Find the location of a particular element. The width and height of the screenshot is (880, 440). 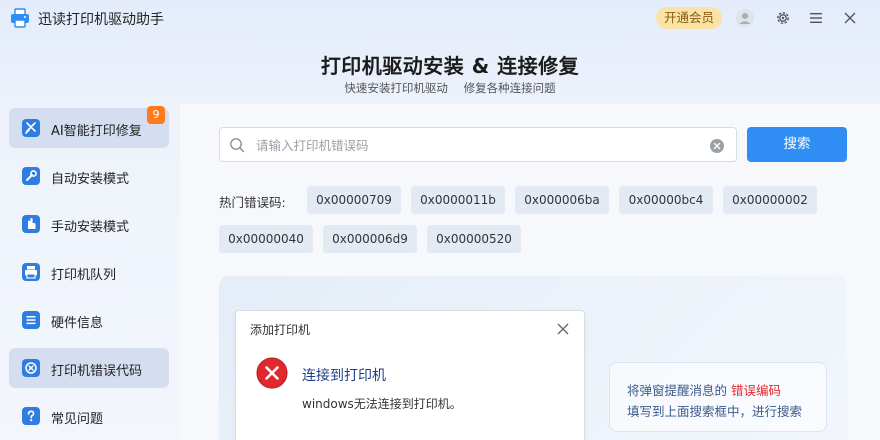

sidebar-item-manual-install: 手动安装模式 is located at coordinates (89, 224).